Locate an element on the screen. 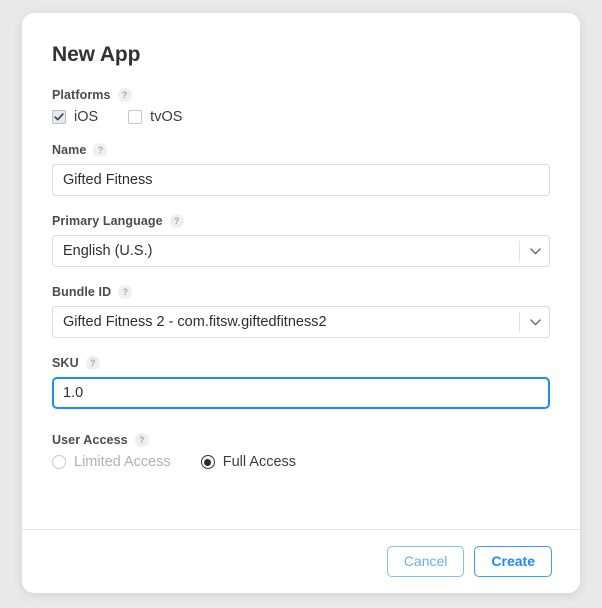 The height and width of the screenshot is (608, 602). help-icon-user-access: ? is located at coordinates (141, 440).